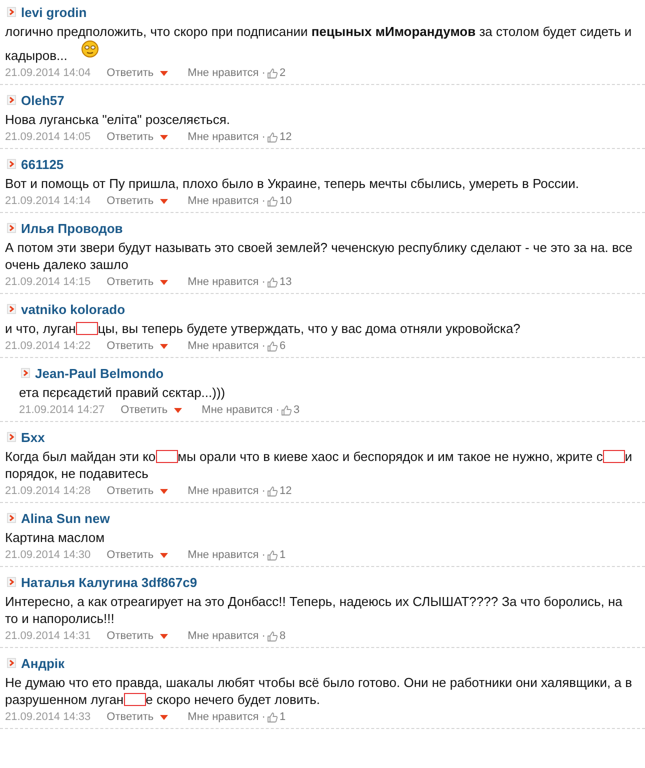 The width and height of the screenshot is (645, 768). What do you see at coordinates (48, 346) in the screenshot?
I see `comment-time: 21.09.2014 14:22` at bounding box center [48, 346].